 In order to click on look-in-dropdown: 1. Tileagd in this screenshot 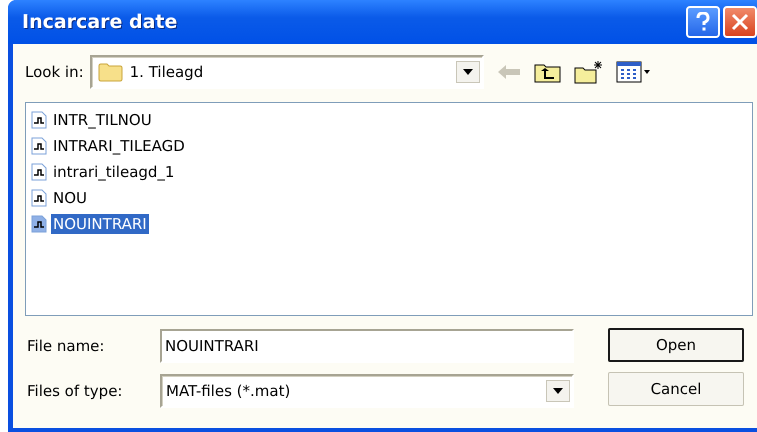, I will do `click(287, 72)`.